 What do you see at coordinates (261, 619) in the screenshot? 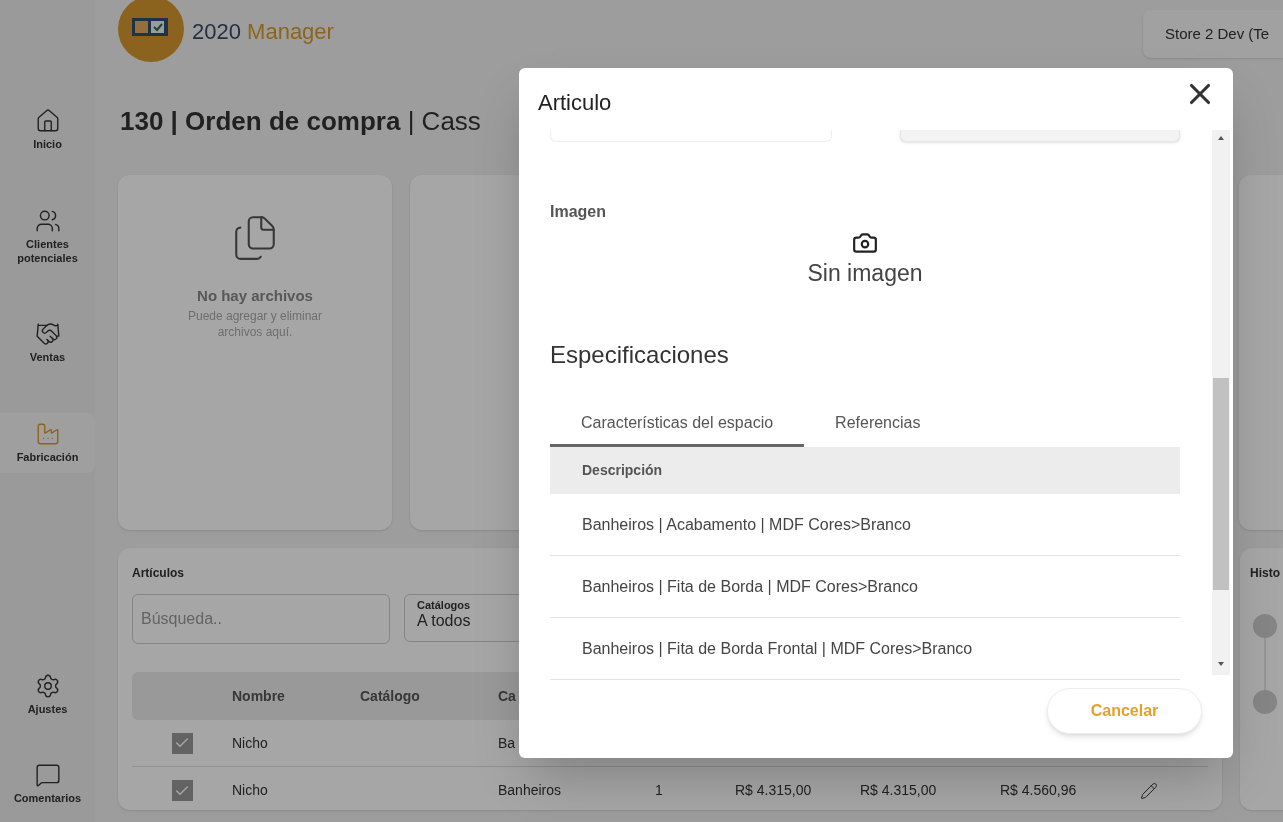
I see `search-field: Búsqueda..` at bounding box center [261, 619].